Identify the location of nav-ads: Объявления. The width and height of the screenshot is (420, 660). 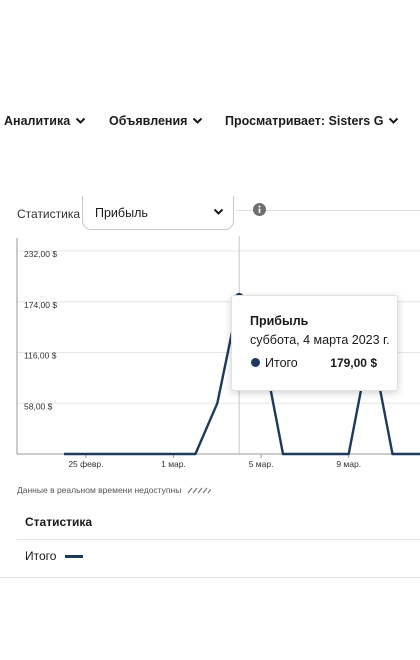
(156, 121).